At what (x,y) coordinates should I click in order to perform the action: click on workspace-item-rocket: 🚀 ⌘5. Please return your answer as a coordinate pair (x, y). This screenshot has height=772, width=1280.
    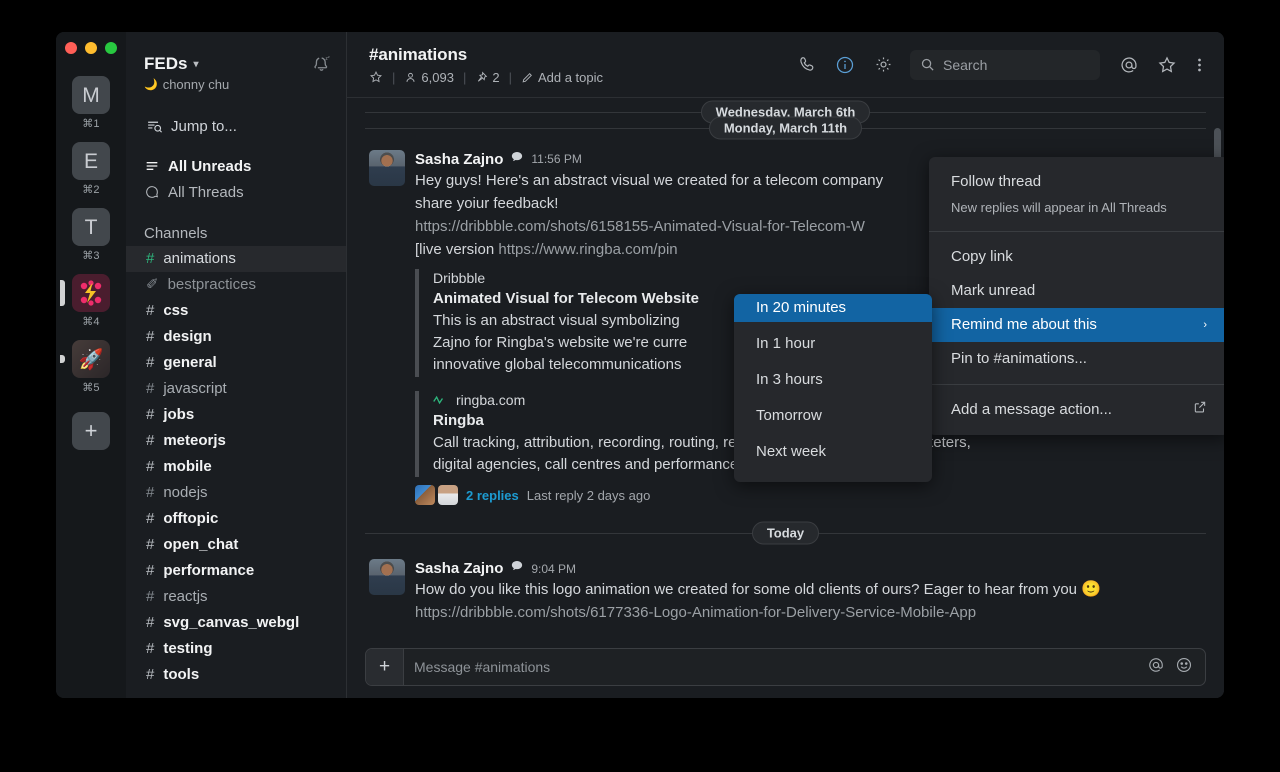
    Looking at the image, I should click on (85, 367).